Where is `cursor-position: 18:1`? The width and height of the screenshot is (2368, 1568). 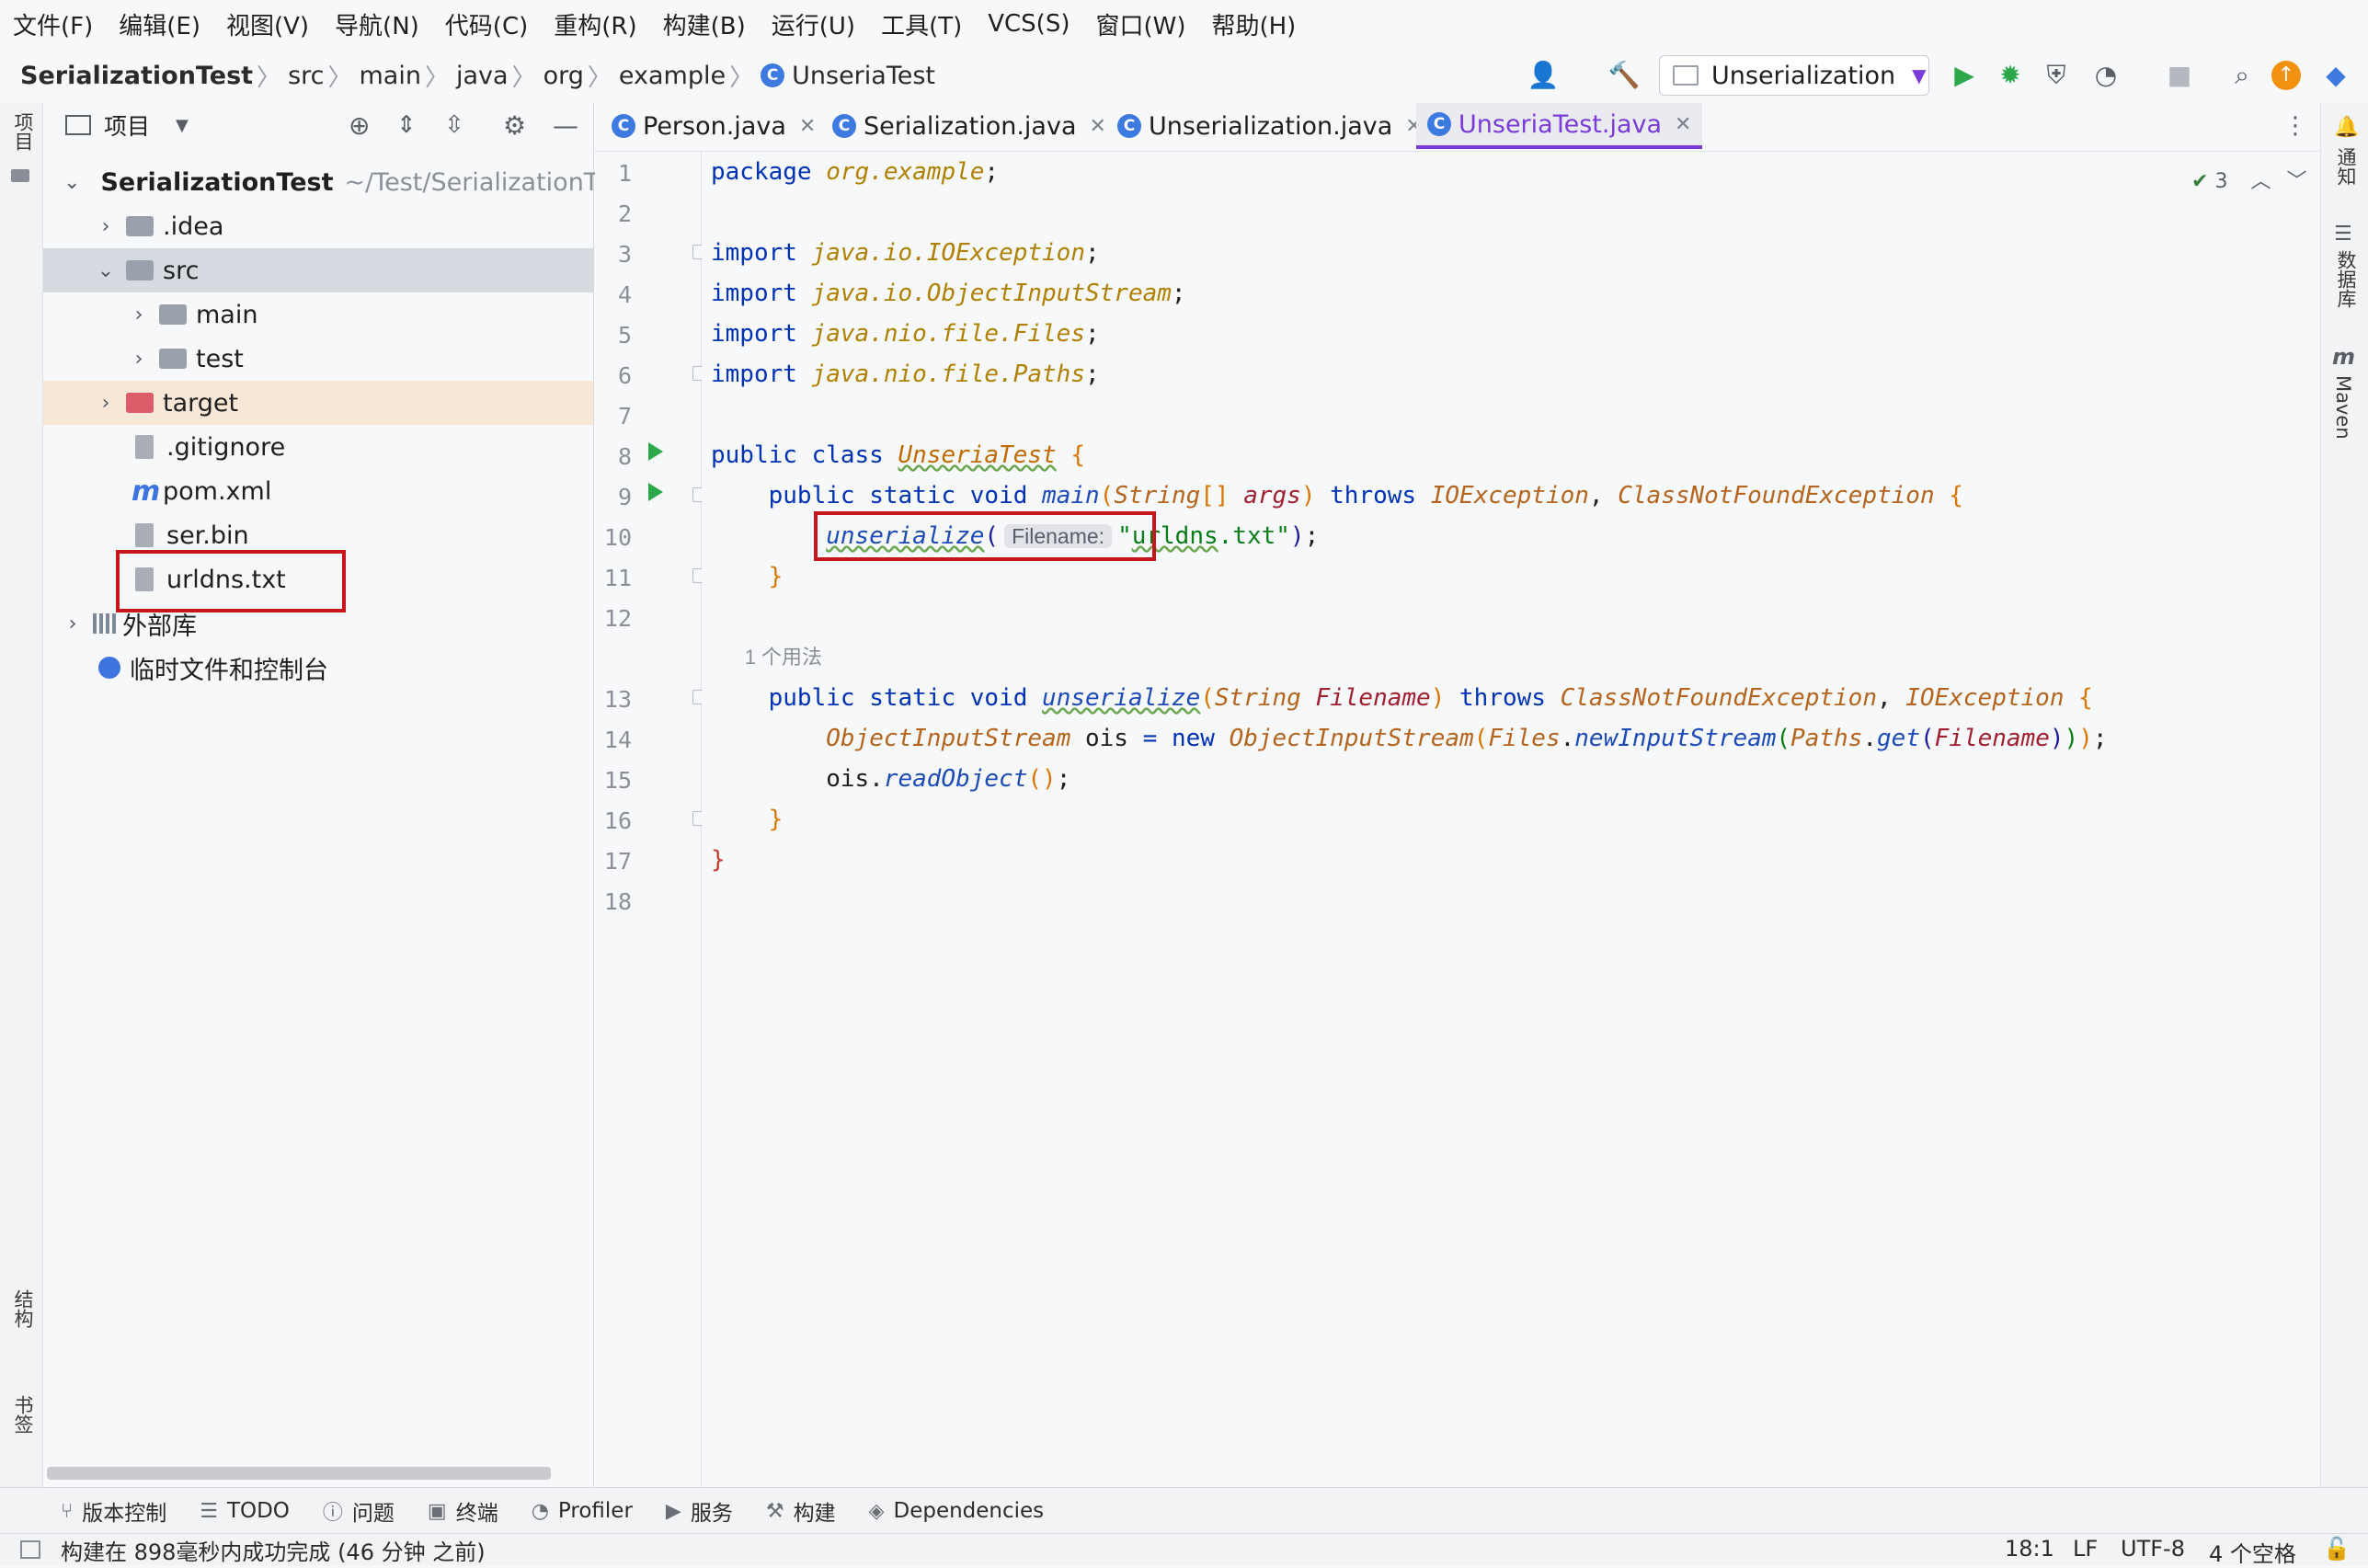 cursor-position: 18:1 is located at coordinates (2029, 1549).